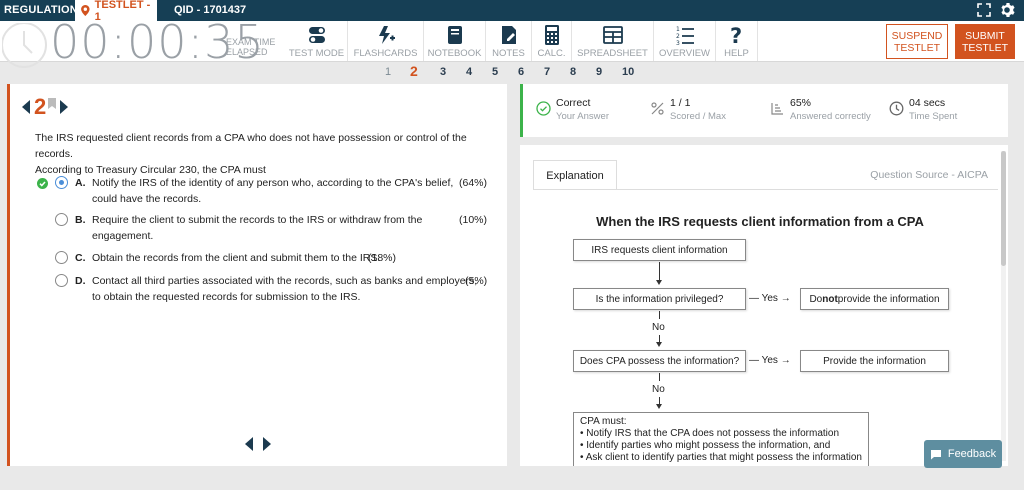 The image size is (1024, 490). What do you see at coordinates (414, 71) in the screenshot?
I see `question-nav-2: 2` at bounding box center [414, 71].